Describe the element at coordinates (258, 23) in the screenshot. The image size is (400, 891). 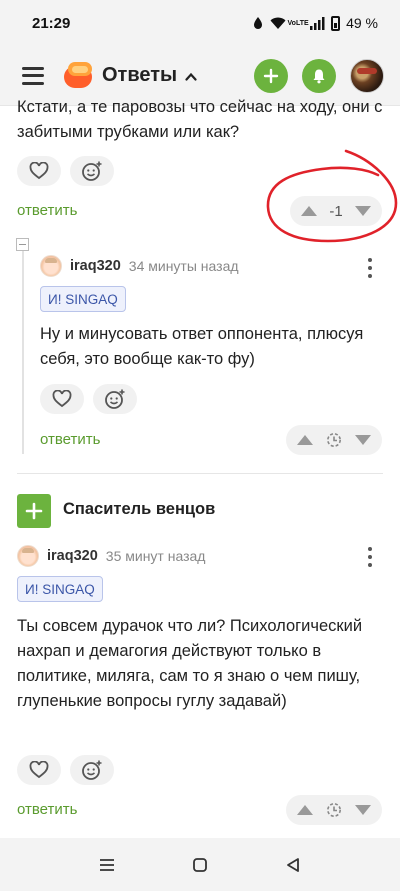
I see `data-saver-icon` at that location.